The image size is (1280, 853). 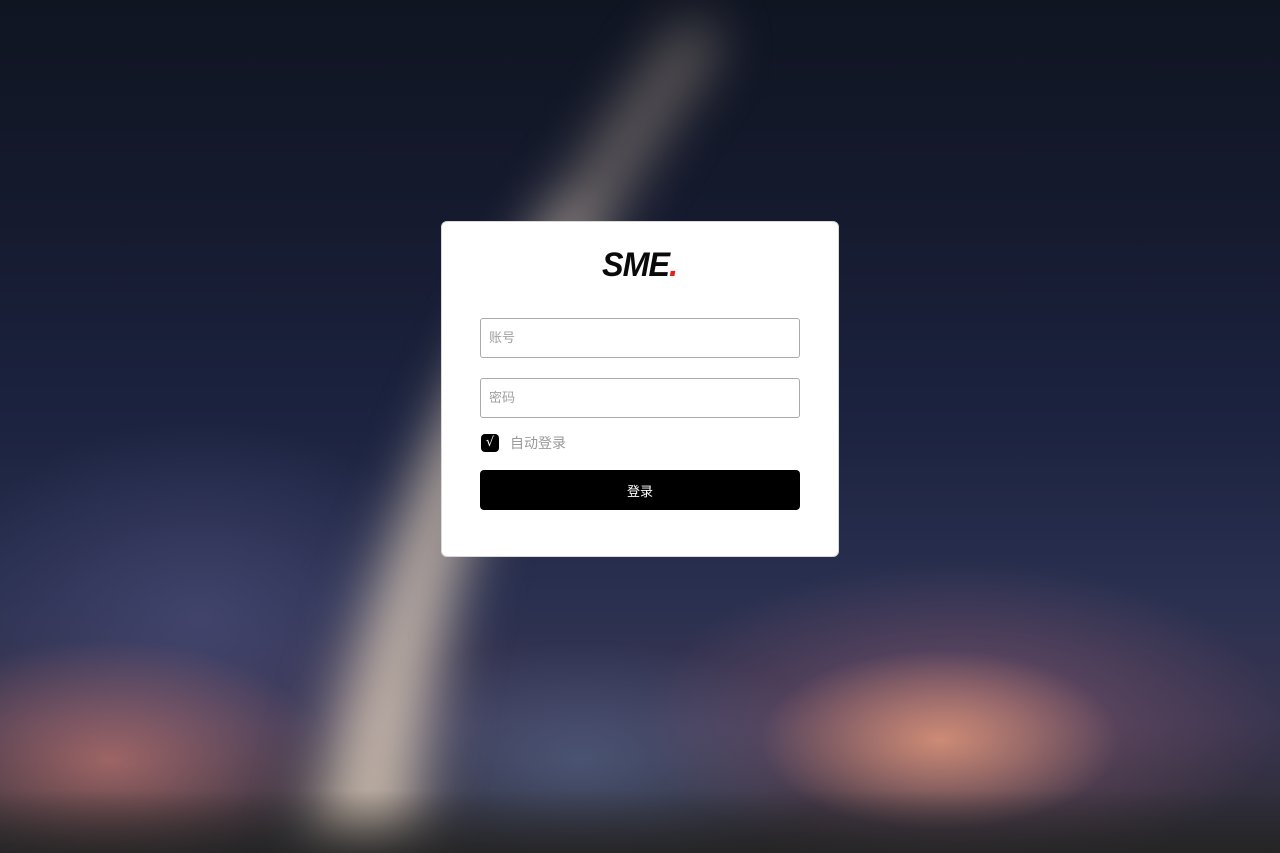 I want to click on bottom-shadow, so click(x=640, y=821).